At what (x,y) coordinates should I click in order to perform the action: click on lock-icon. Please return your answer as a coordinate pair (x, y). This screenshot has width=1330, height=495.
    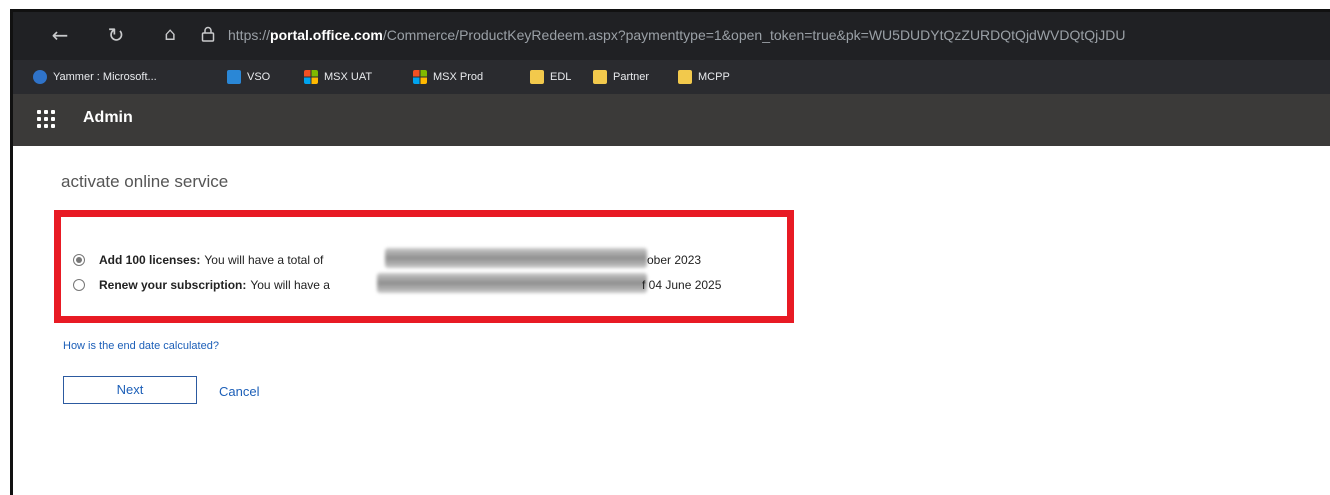
    Looking at the image, I should click on (208, 34).